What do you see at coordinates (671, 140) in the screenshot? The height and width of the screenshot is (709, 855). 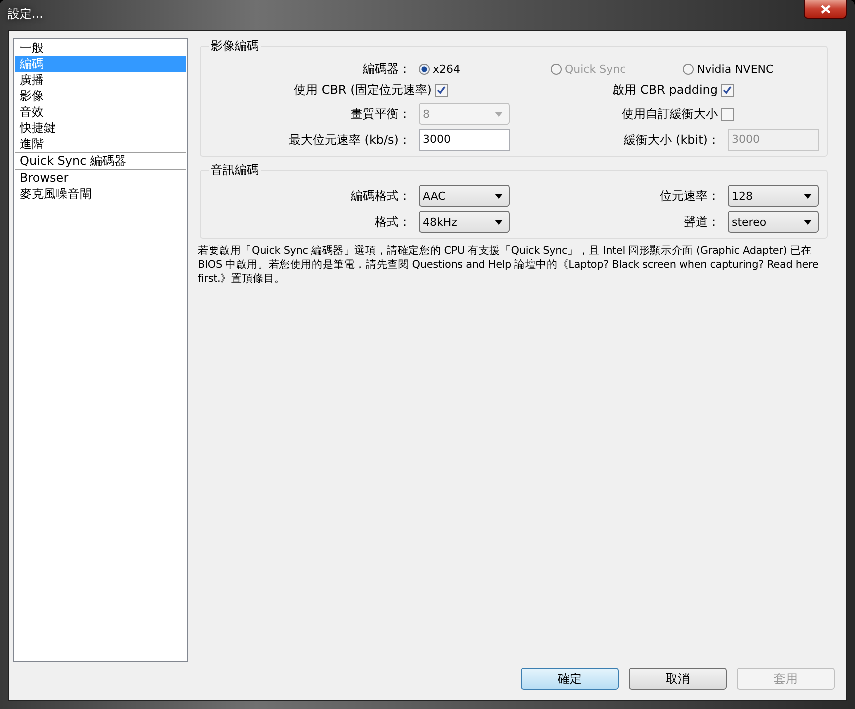 I see `field-label: 緩衝大小 (kbit)：` at bounding box center [671, 140].